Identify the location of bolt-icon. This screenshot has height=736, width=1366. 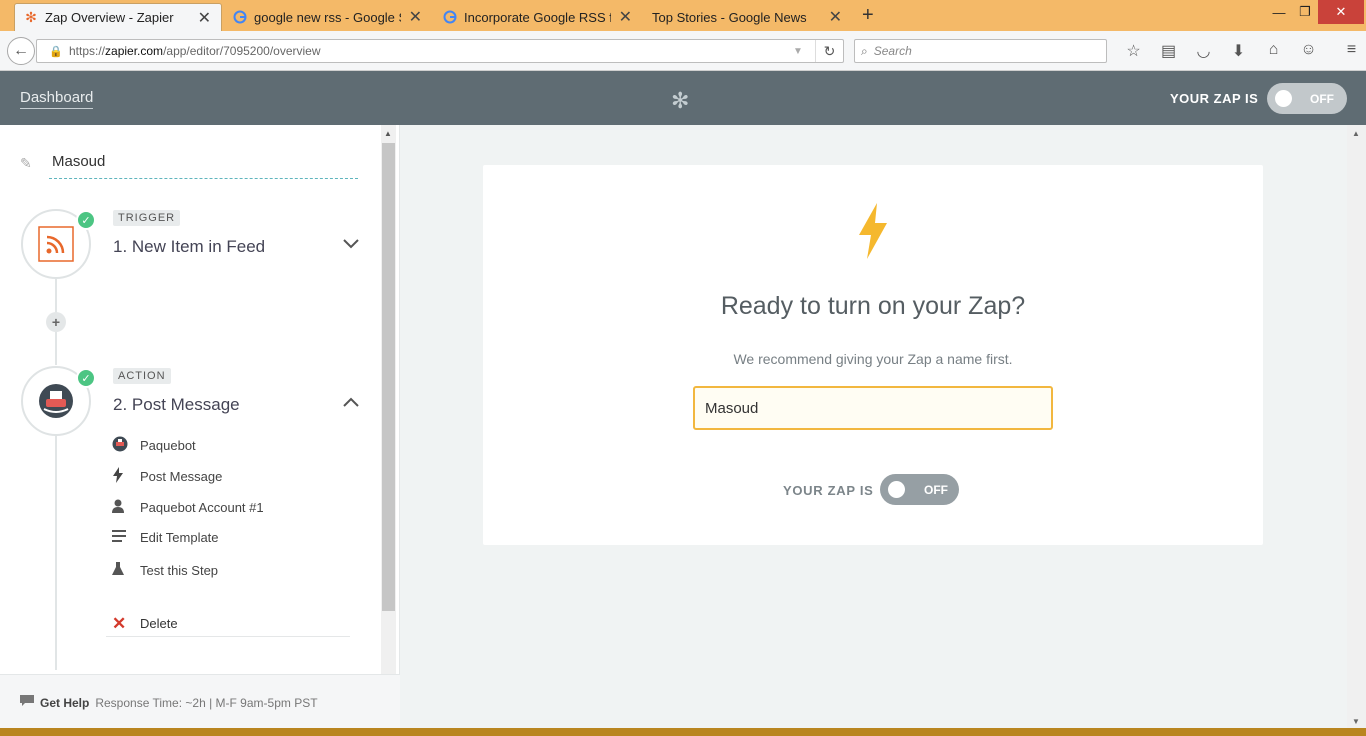
(126, 476).